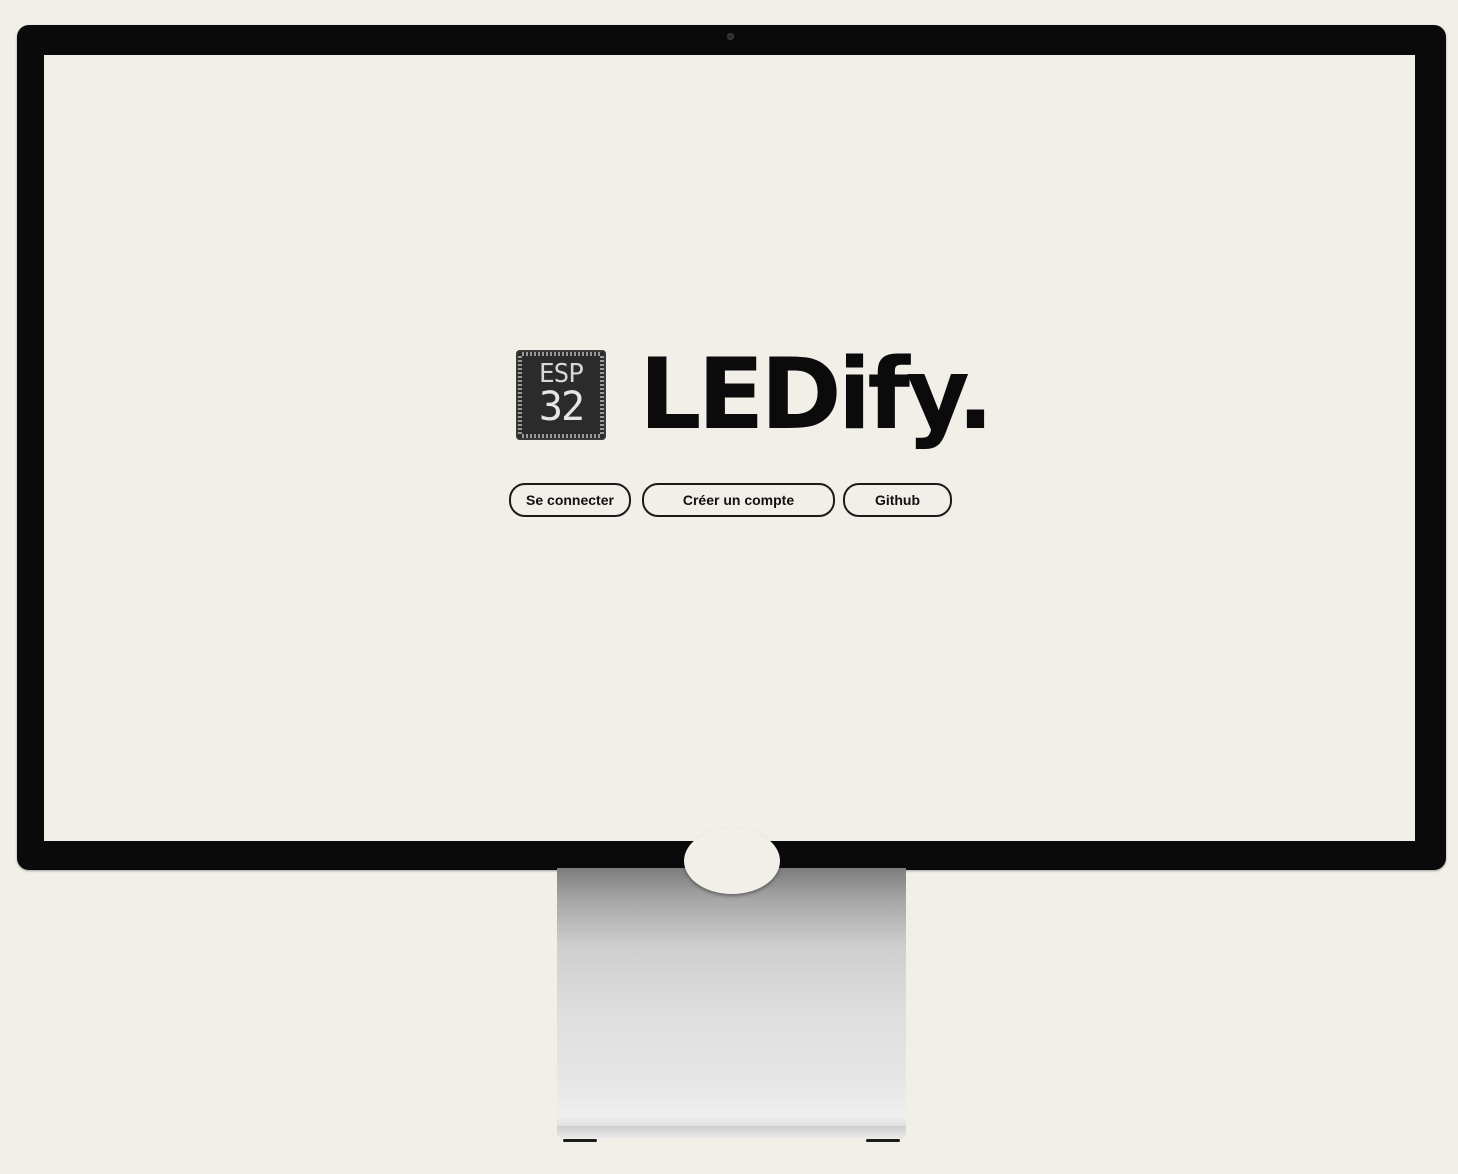  I want to click on chip-pins-bottom, so click(561, 436).